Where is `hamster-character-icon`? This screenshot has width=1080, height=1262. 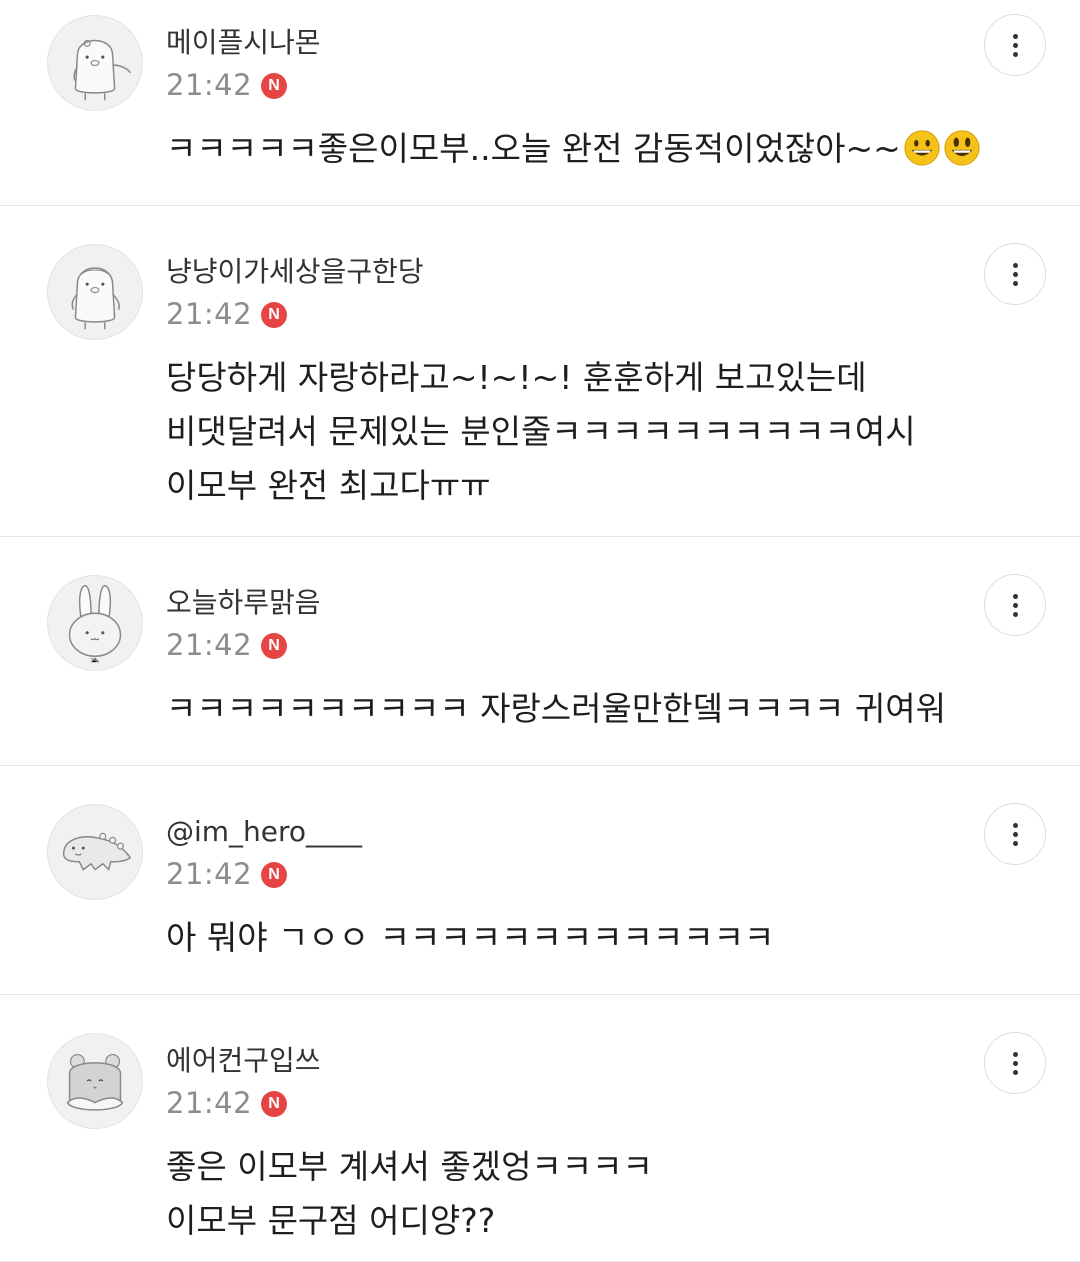
hamster-character-icon is located at coordinates (95, 1082).